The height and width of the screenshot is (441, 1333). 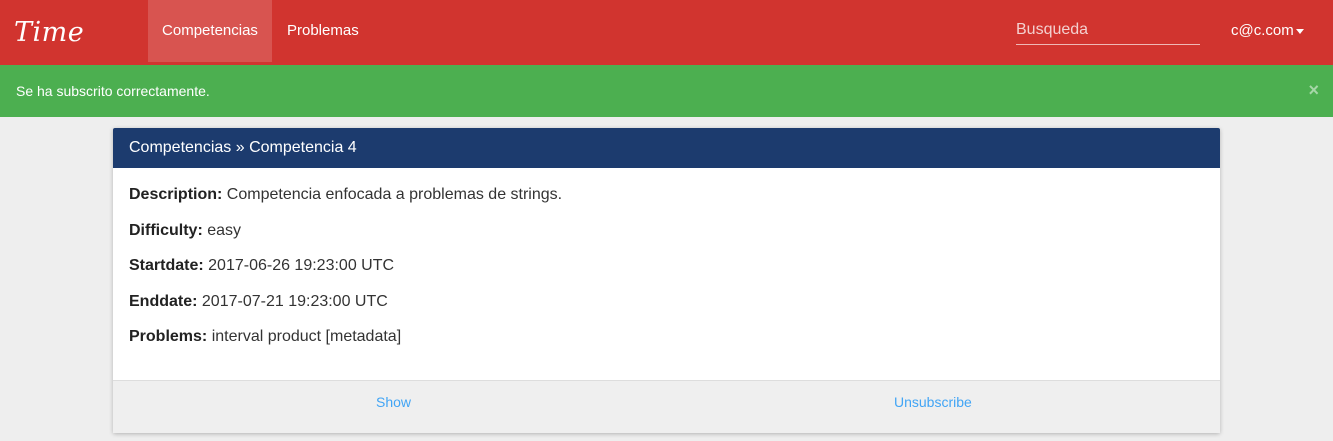 What do you see at coordinates (166, 265) in the screenshot?
I see `field-label: Startdate:` at bounding box center [166, 265].